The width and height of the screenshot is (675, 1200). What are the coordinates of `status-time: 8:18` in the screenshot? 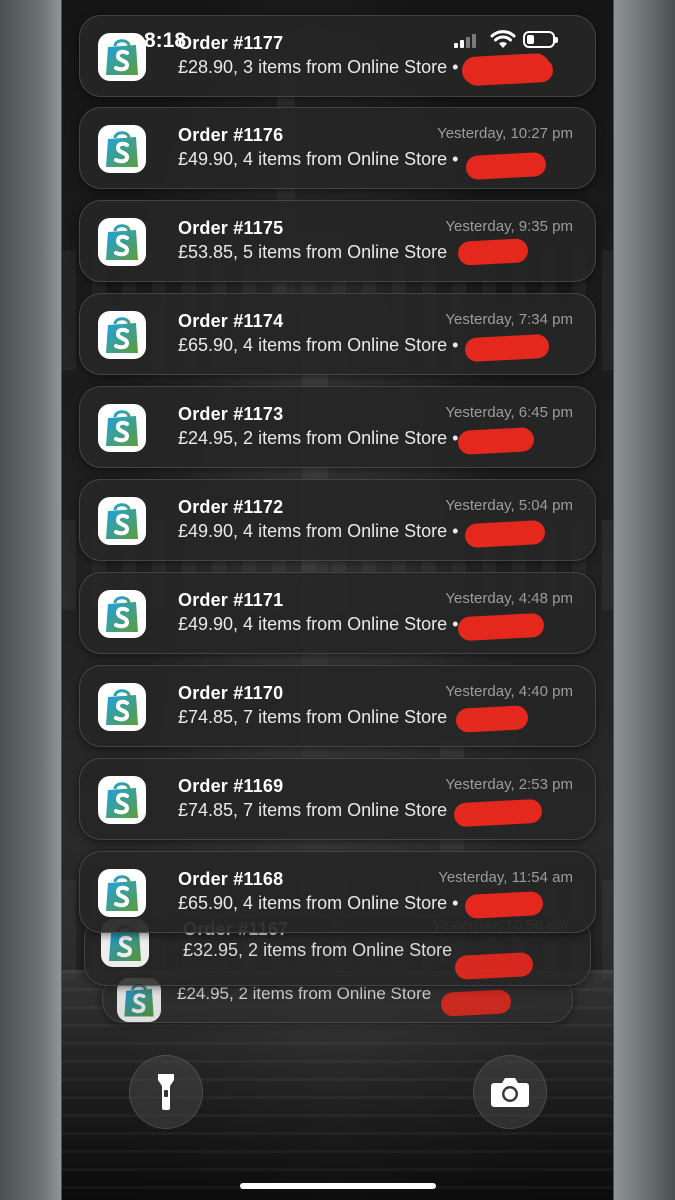 It's located at (165, 40).